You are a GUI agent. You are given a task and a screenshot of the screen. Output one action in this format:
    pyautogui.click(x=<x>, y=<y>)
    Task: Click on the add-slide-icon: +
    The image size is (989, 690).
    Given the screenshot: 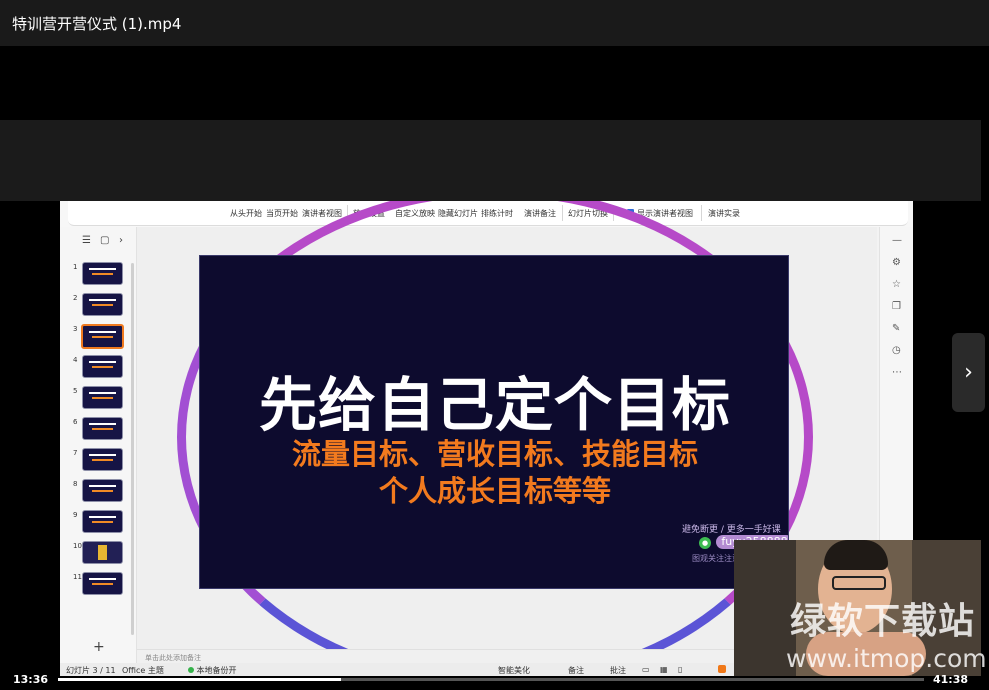 What is the action you would take?
    pyautogui.click(x=99, y=647)
    